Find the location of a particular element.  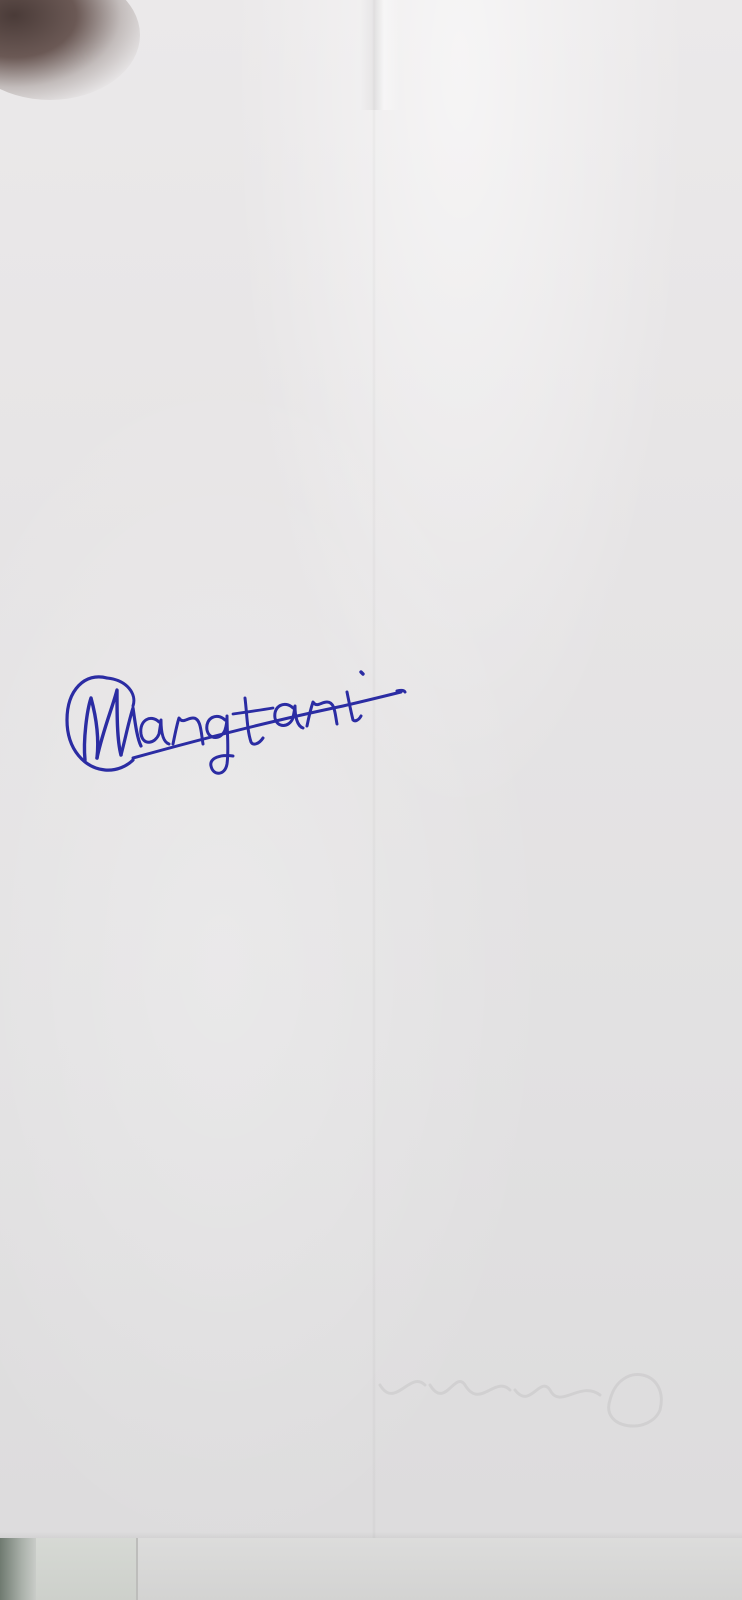

ink-bleed-through is located at coordinates (520, 1400).